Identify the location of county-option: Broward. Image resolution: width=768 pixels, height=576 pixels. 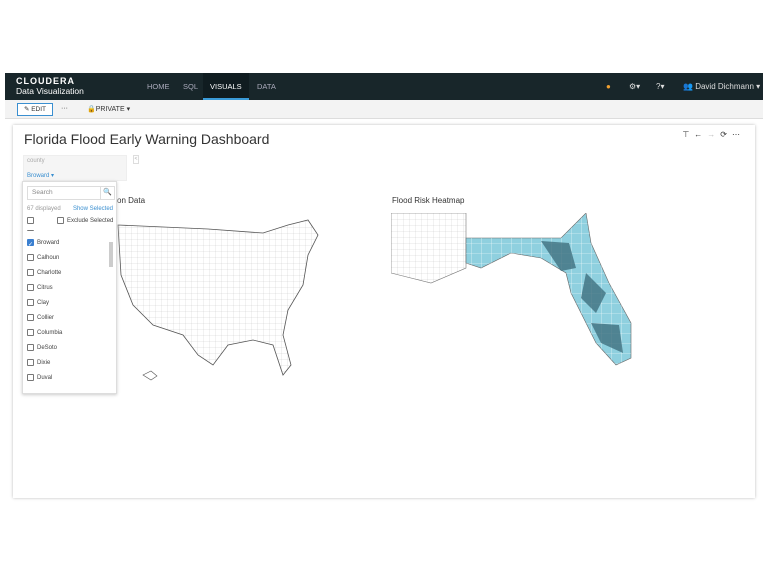
(67, 244).